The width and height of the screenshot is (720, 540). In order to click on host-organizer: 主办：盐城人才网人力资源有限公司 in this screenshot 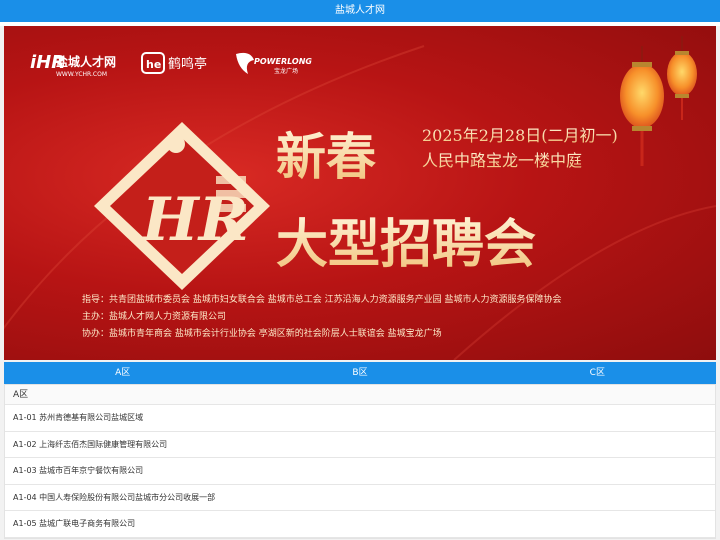, I will do `click(154, 316)`.